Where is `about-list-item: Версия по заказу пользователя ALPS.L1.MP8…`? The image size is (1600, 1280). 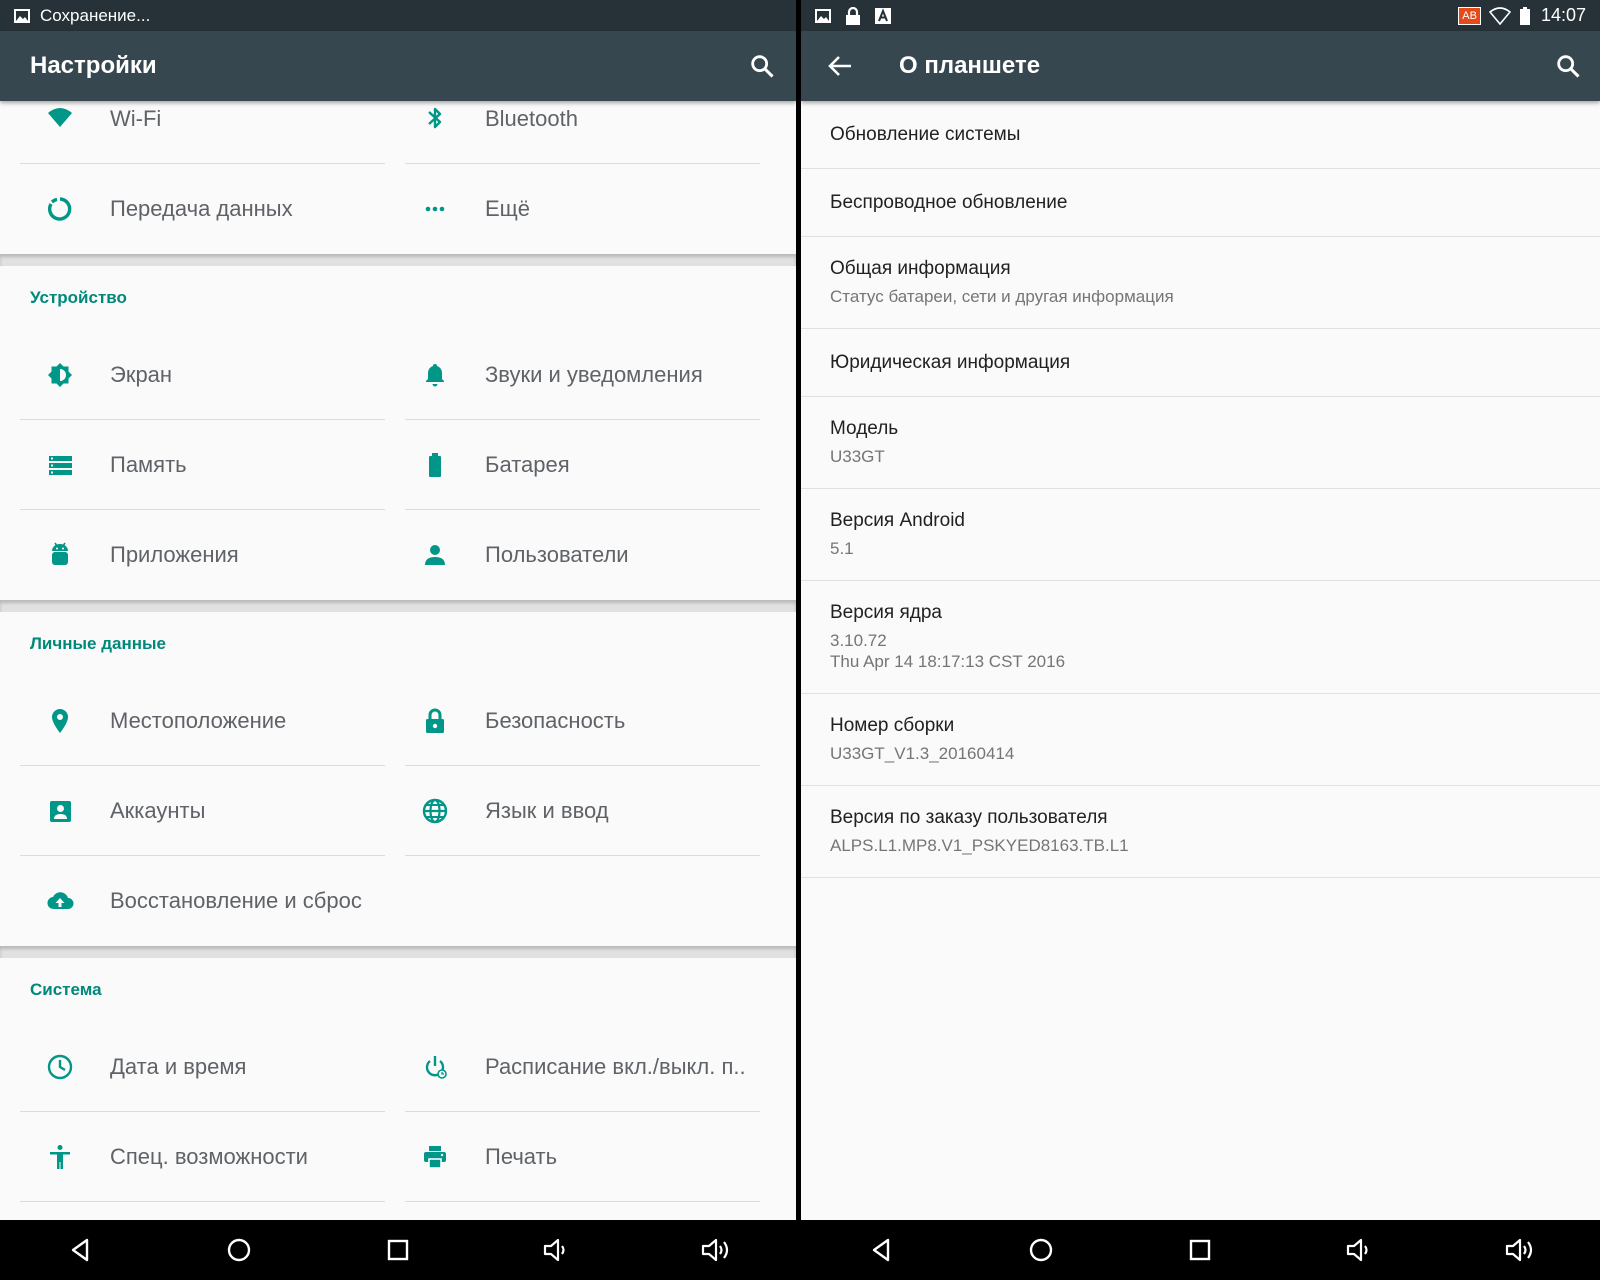
about-list-item: Версия по заказу пользователя ALPS.L1.MP8… is located at coordinates (1200, 832).